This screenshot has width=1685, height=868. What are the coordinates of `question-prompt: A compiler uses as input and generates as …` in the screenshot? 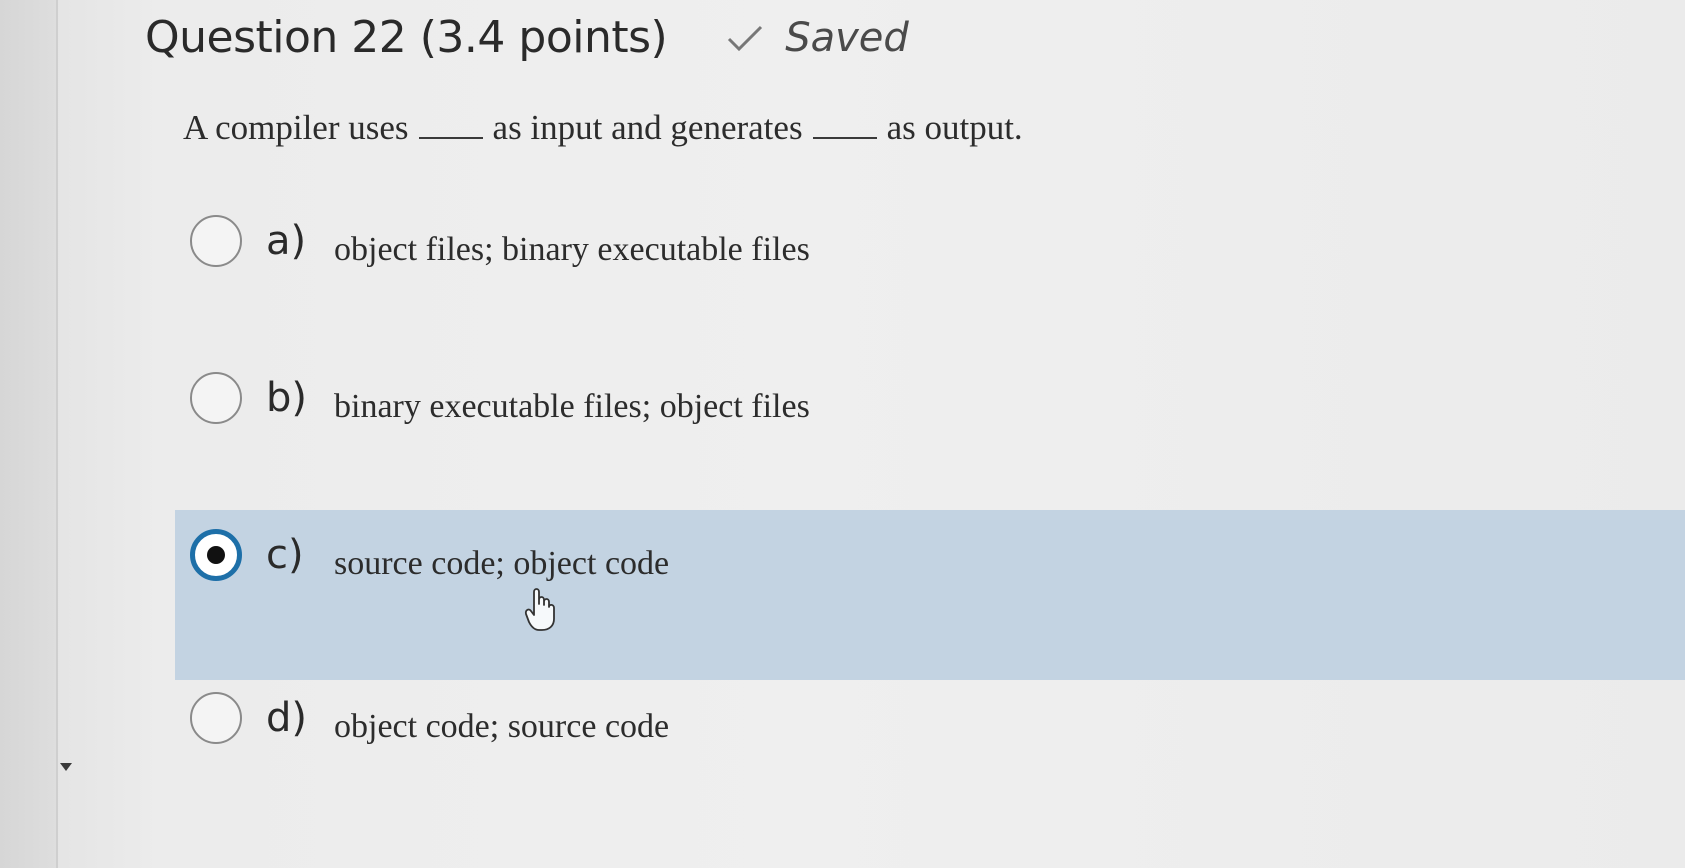 It's located at (603, 128).